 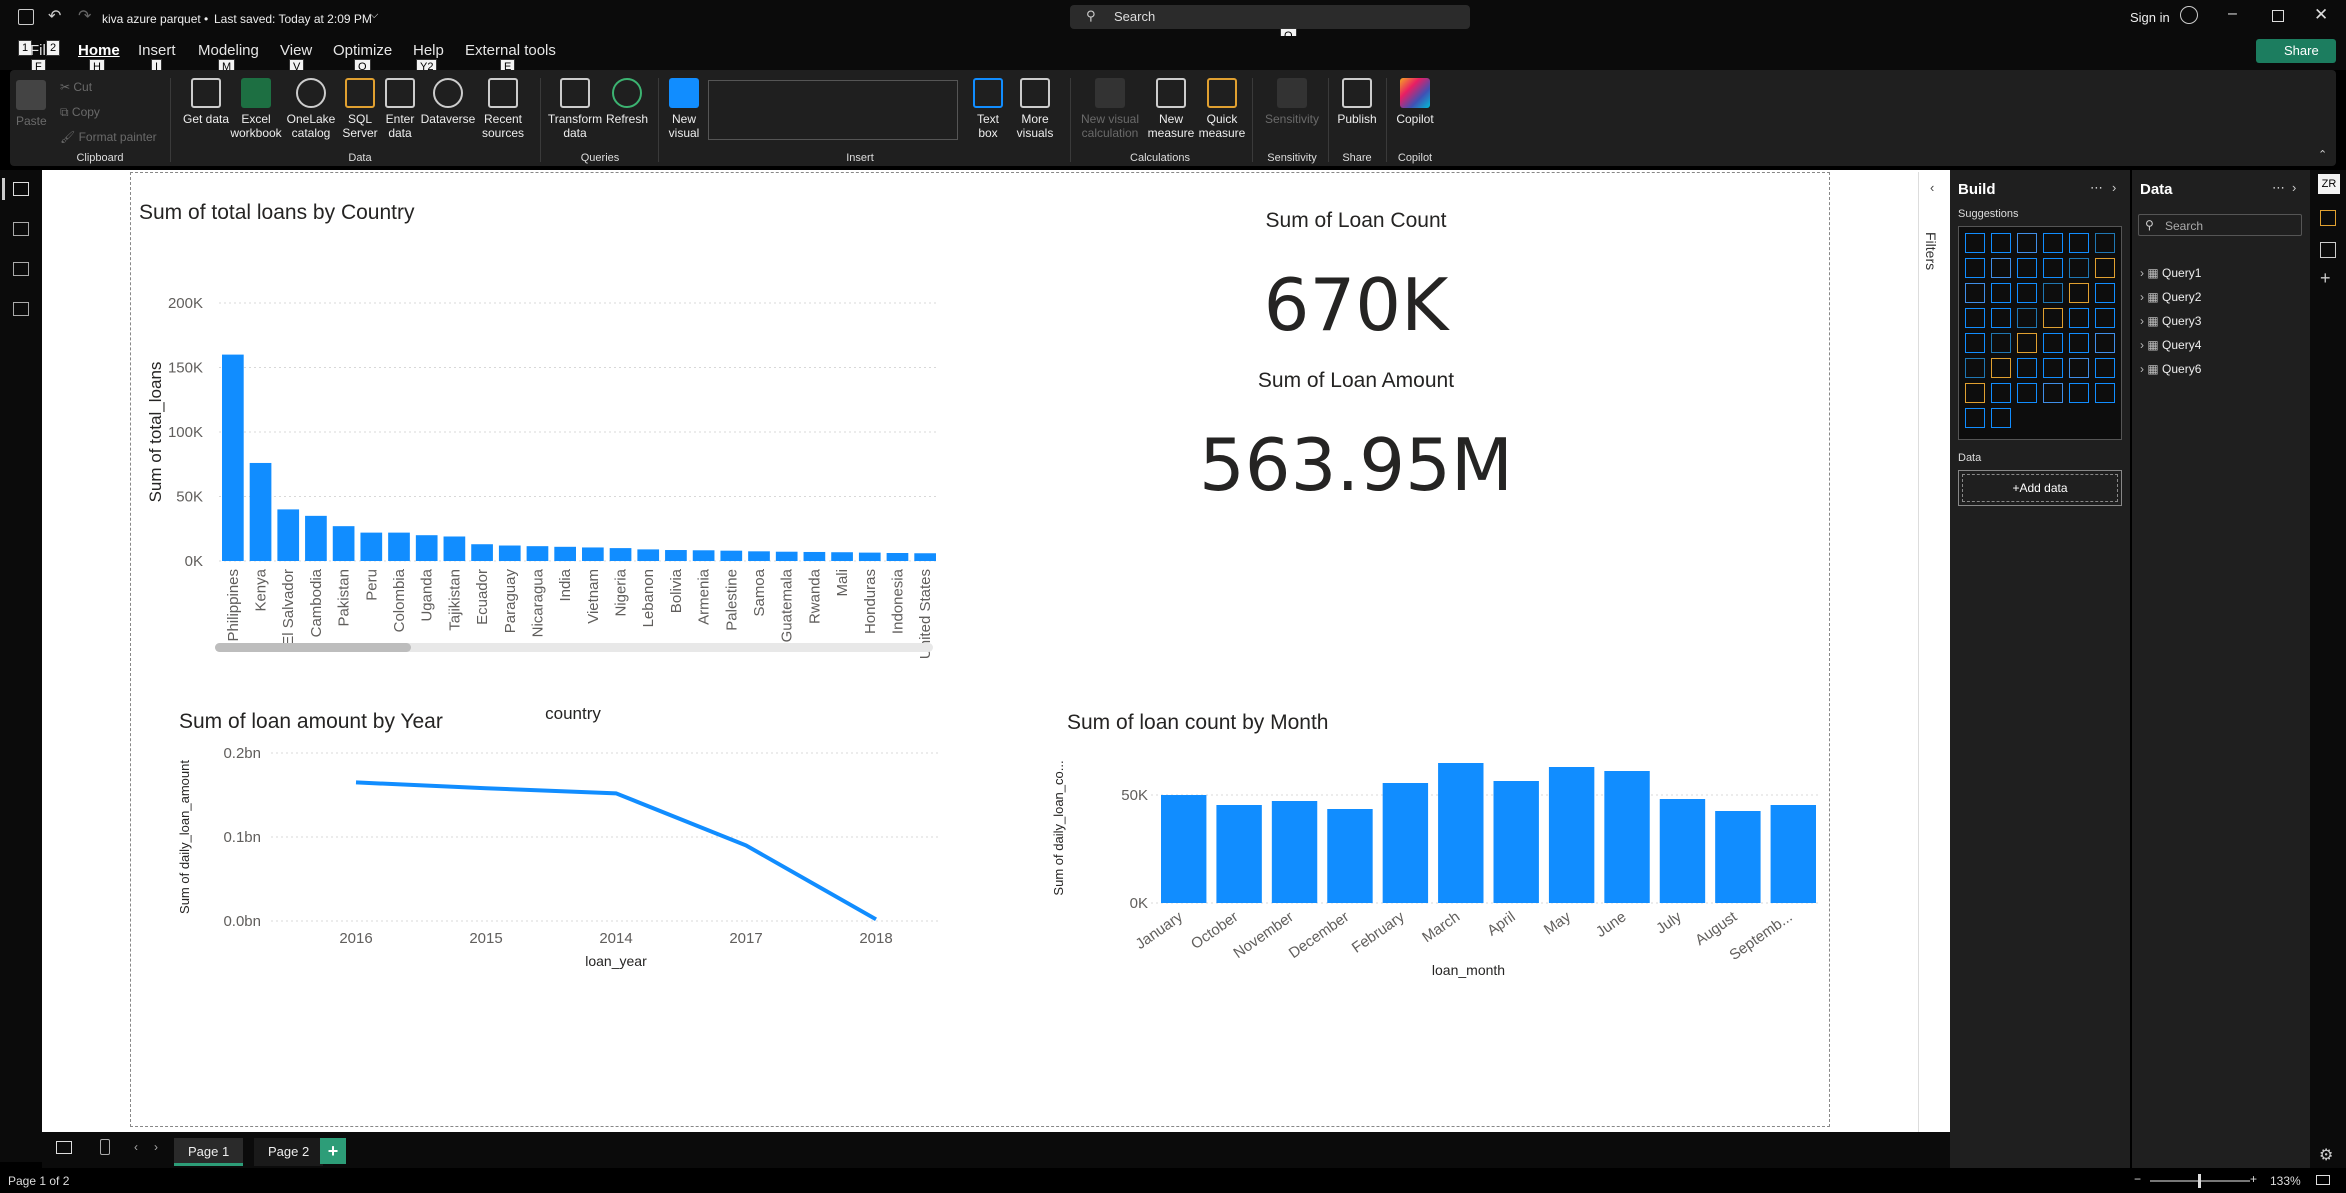 What do you see at coordinates (2189, 15) in the screenshot?
I see `avatar-icon` at bounding box center [2189, 15].